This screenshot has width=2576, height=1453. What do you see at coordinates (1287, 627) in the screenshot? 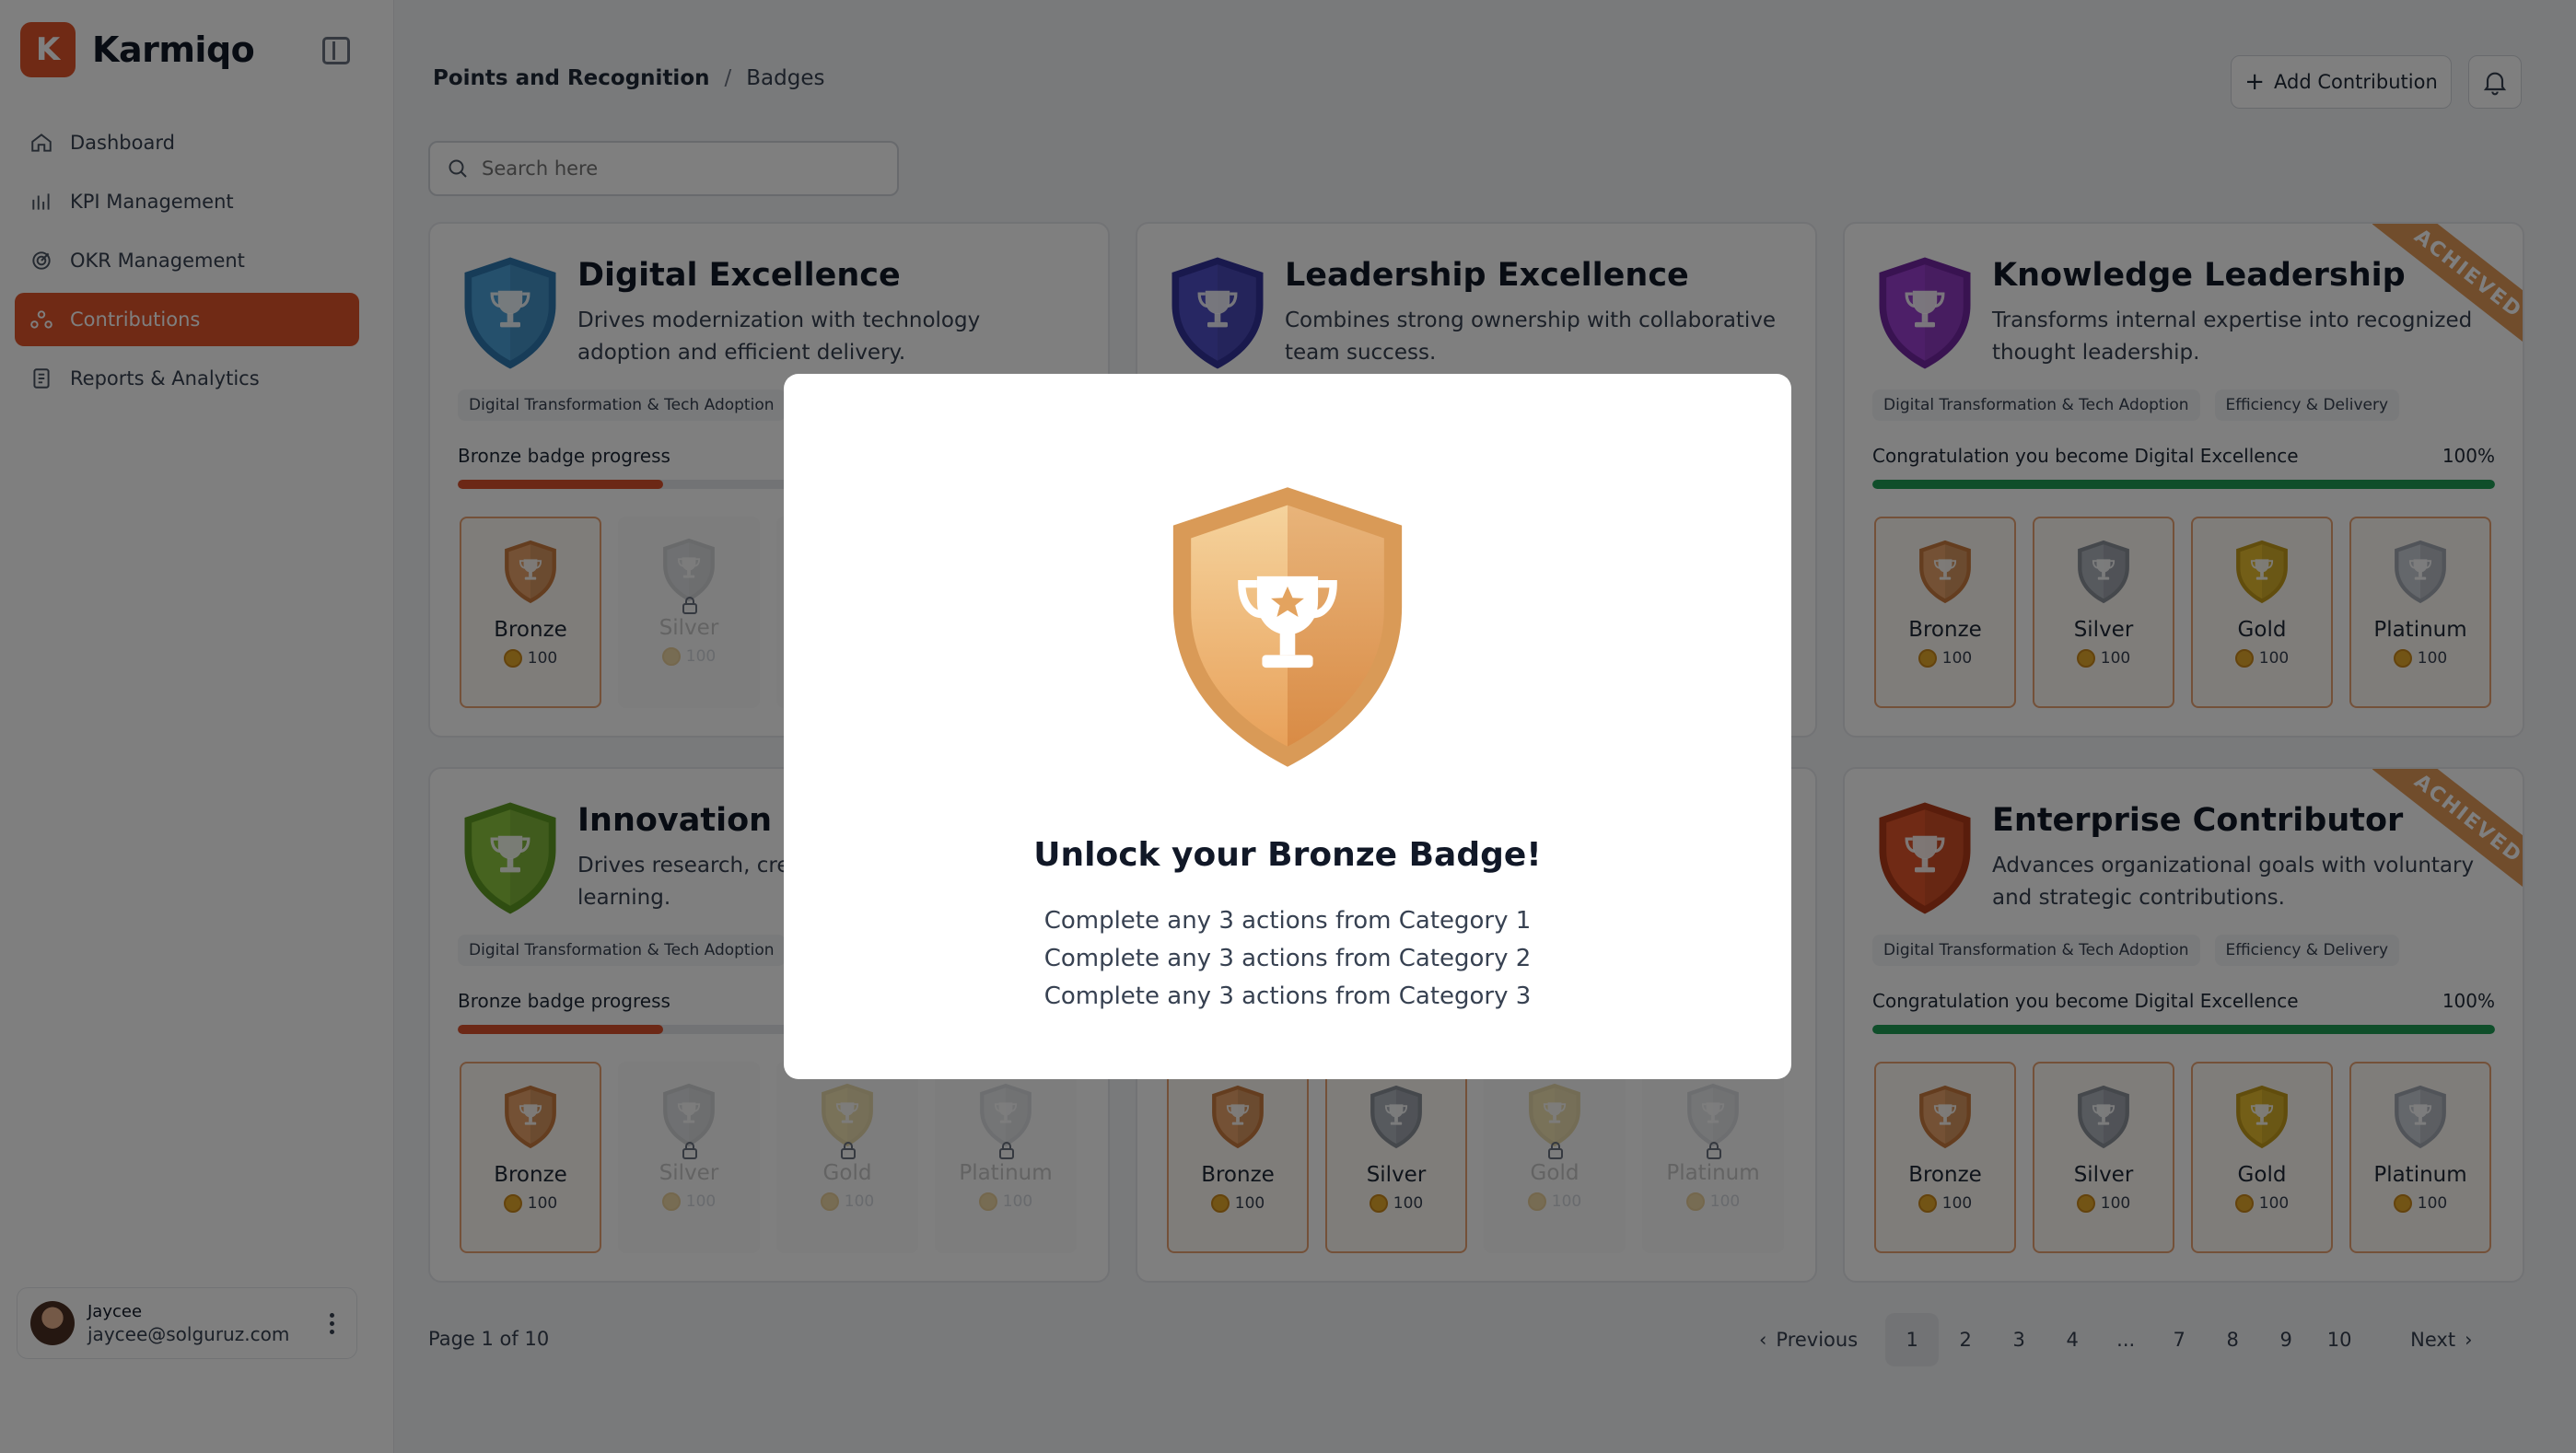
I see `bronze-badge-icon` at bounding box center [1287, 627].